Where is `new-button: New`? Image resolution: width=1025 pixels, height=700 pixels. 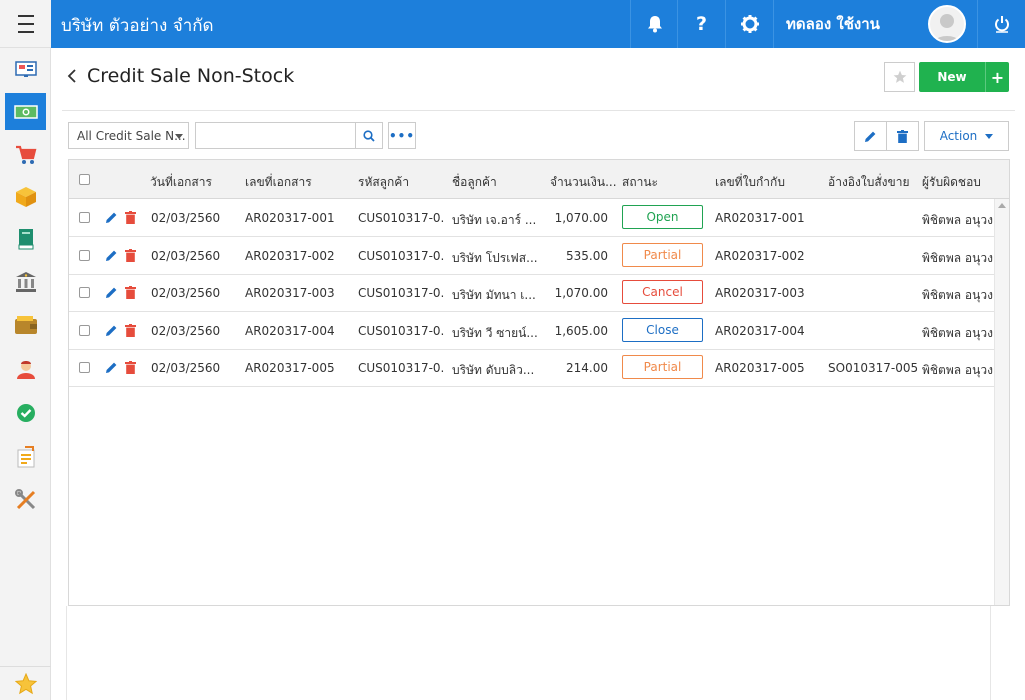
new-button: New is located at coordinates (952, 77).